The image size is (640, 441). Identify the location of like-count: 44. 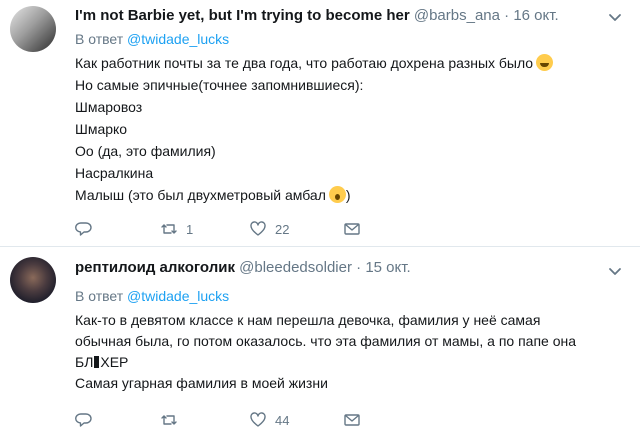
(282, 420).